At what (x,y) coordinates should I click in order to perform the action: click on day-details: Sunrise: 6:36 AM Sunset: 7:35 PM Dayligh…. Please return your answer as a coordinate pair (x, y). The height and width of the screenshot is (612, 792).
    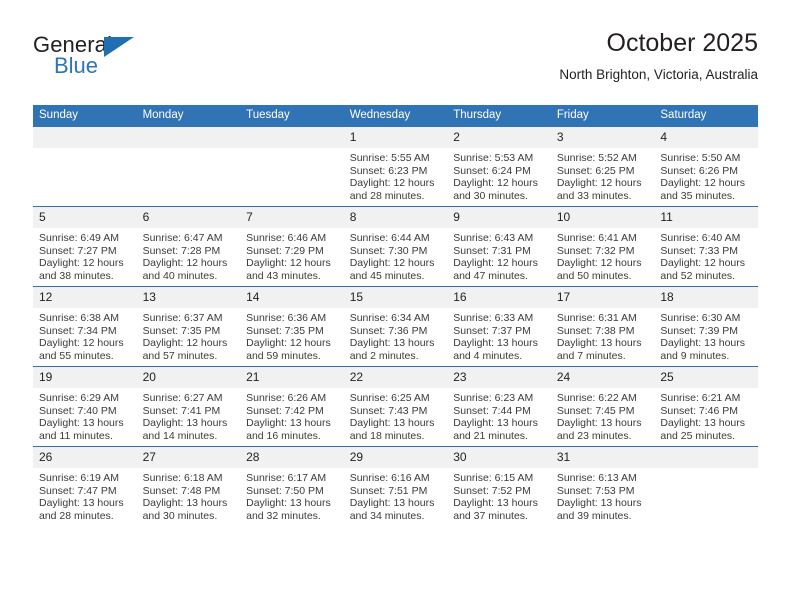
    Looking at the image, I should click on (292, 335).